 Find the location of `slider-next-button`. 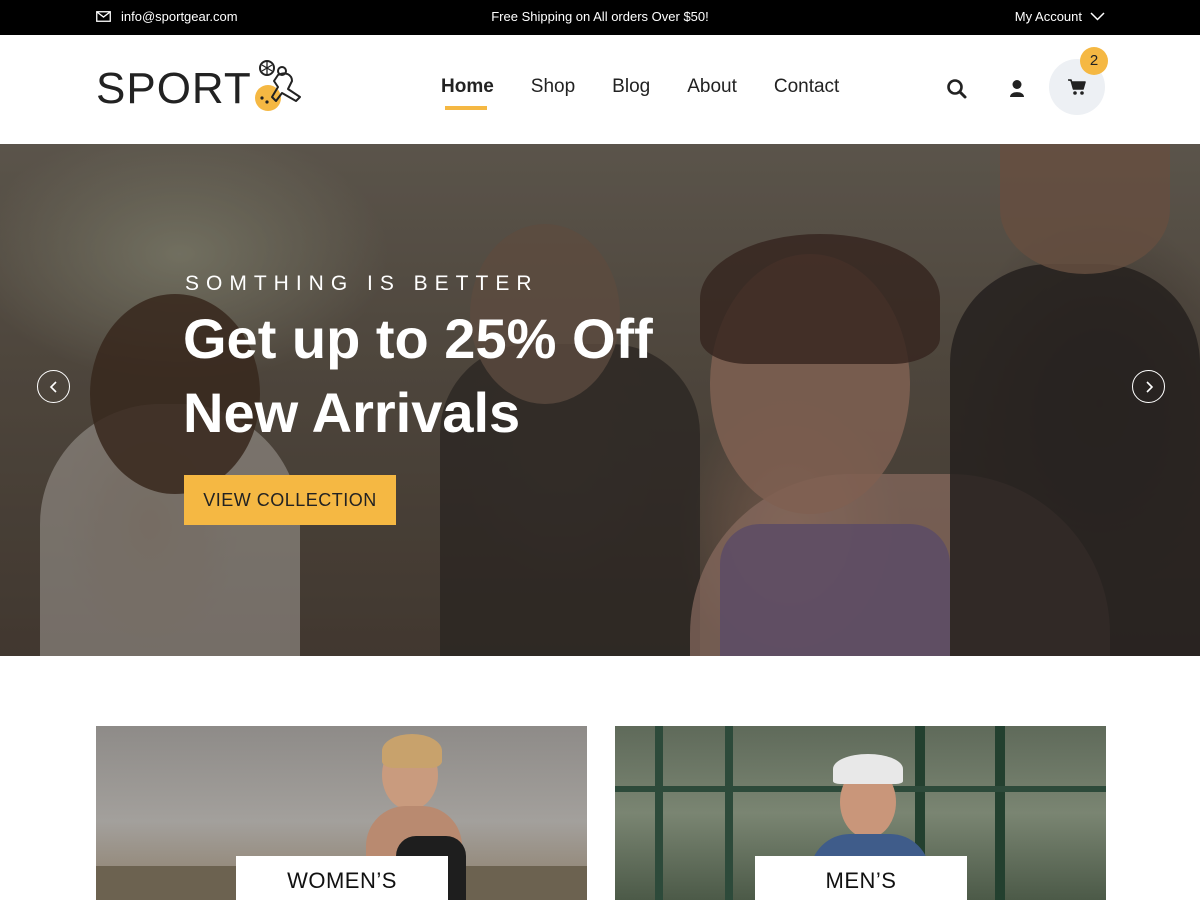

slider-next-button is located at coordinates (1148, 386).